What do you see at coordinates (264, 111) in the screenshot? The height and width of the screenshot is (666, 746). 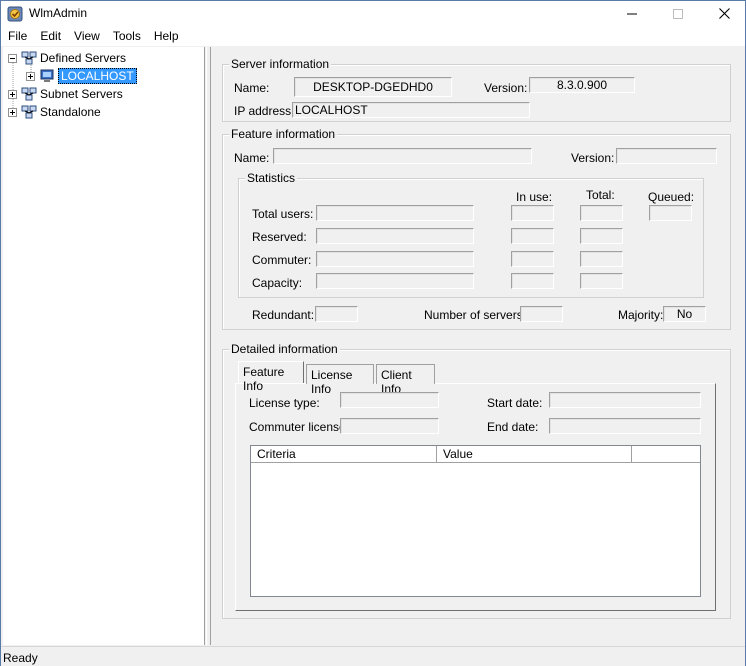 I see `ip-address-label: IP address:` at bounding box center [264, 111].